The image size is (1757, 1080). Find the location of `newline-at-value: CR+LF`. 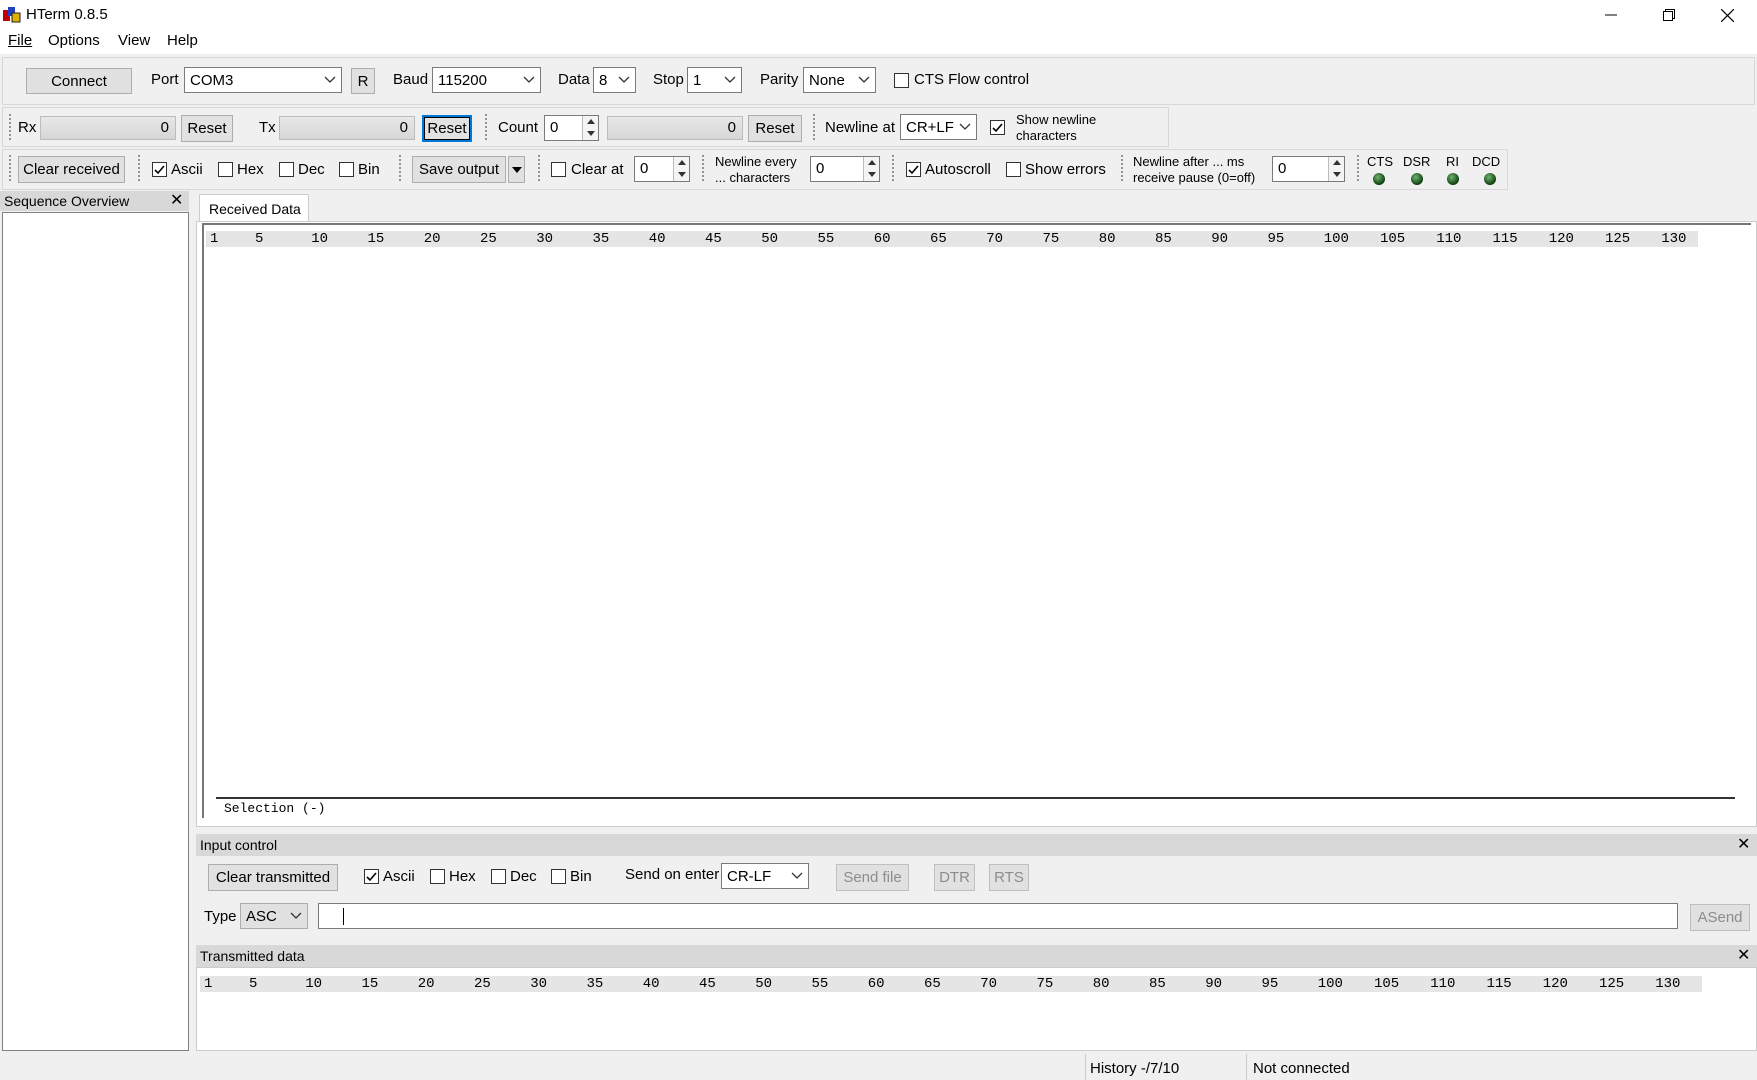

newline-at-value: CR+LF is located at coordinates (930, 127).